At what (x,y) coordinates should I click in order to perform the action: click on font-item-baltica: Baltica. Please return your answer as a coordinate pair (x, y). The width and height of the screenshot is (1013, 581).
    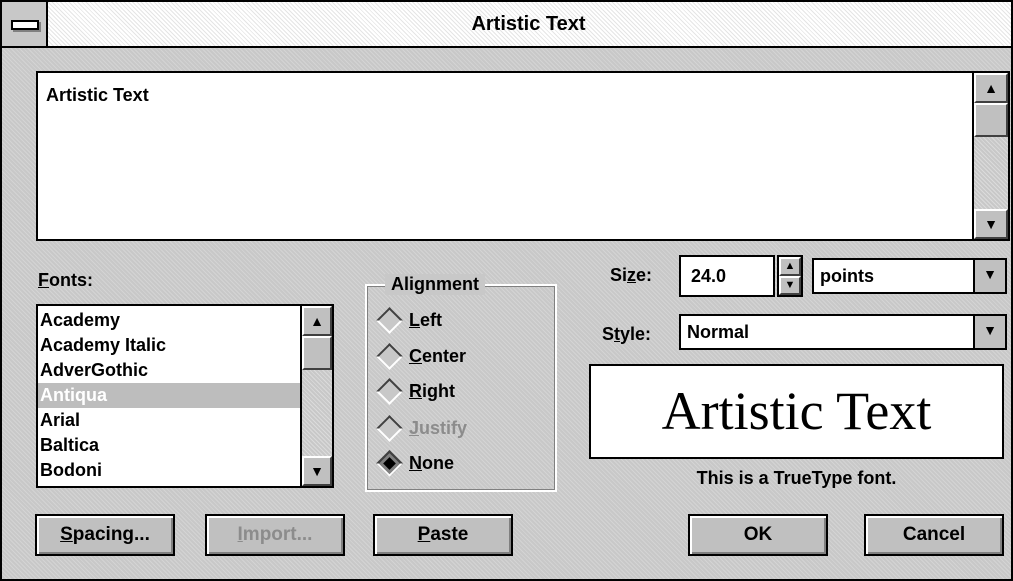
    Looking at the image, I should click on (171, 445).